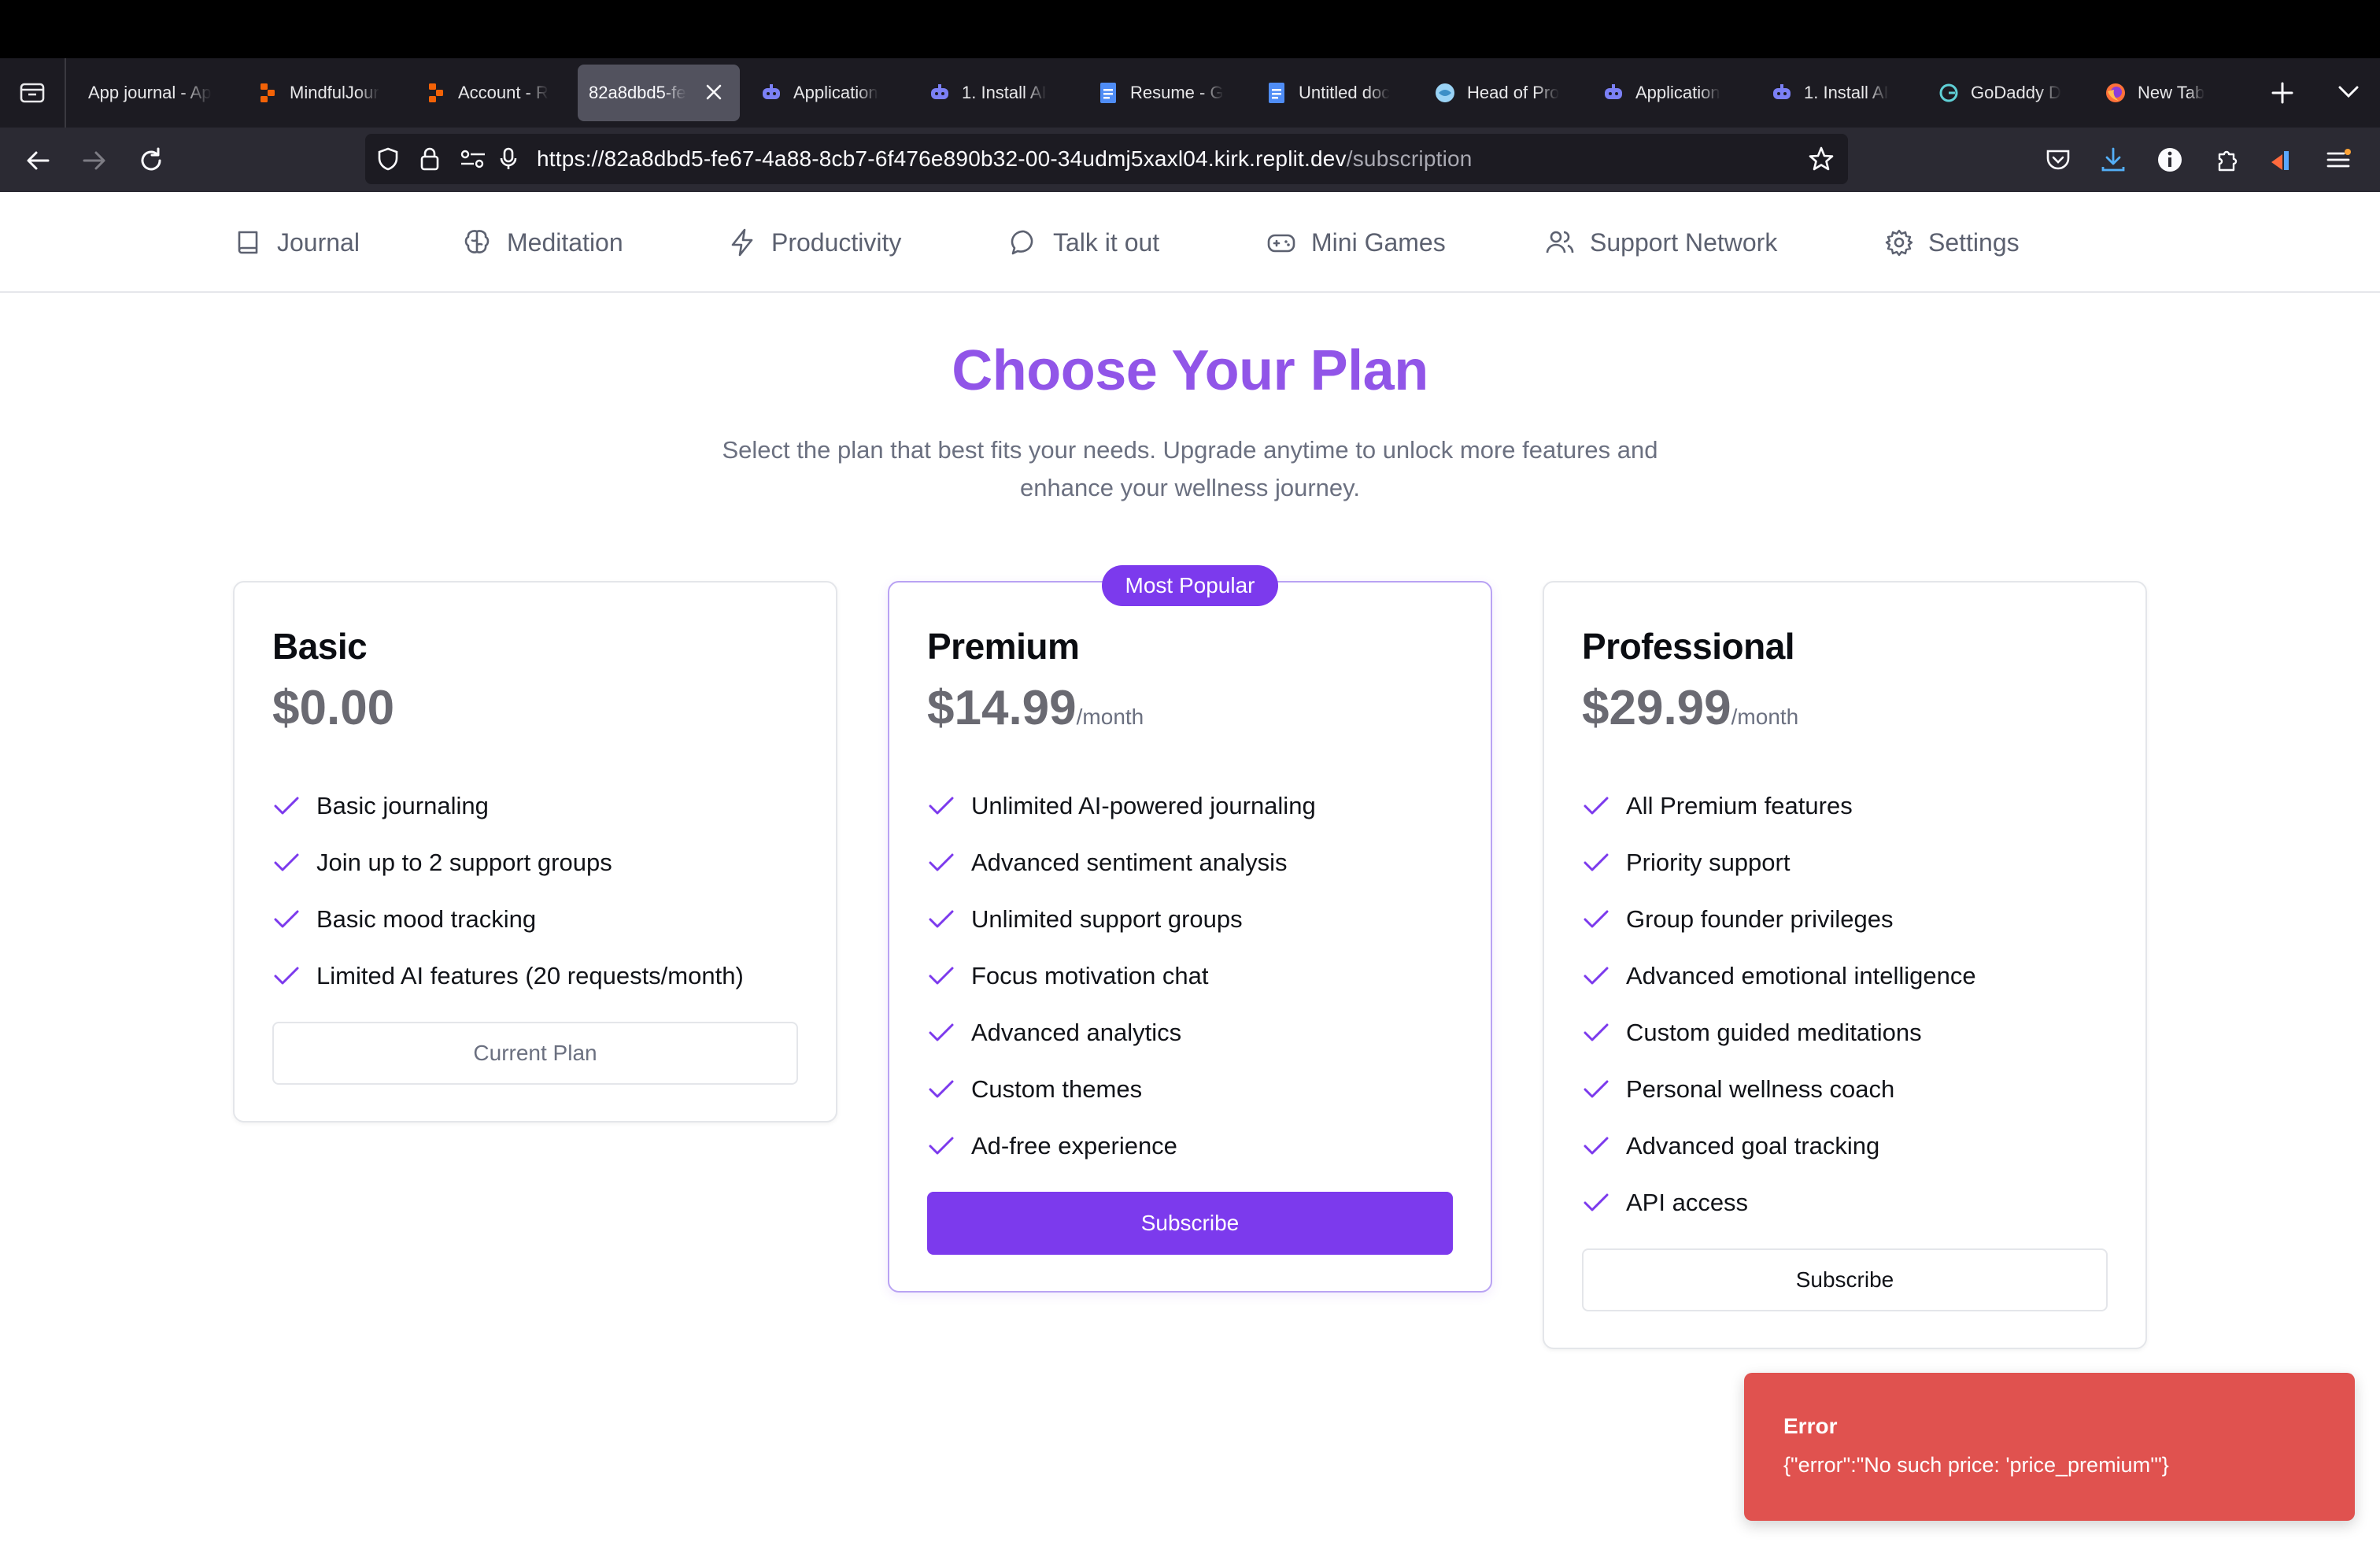 The image size is (2380, 1546). What do you see at coordinates (535, 1053) in the screenshot?
I see `current-plan-button: Current Plan` at bounding box center [535, 1053].